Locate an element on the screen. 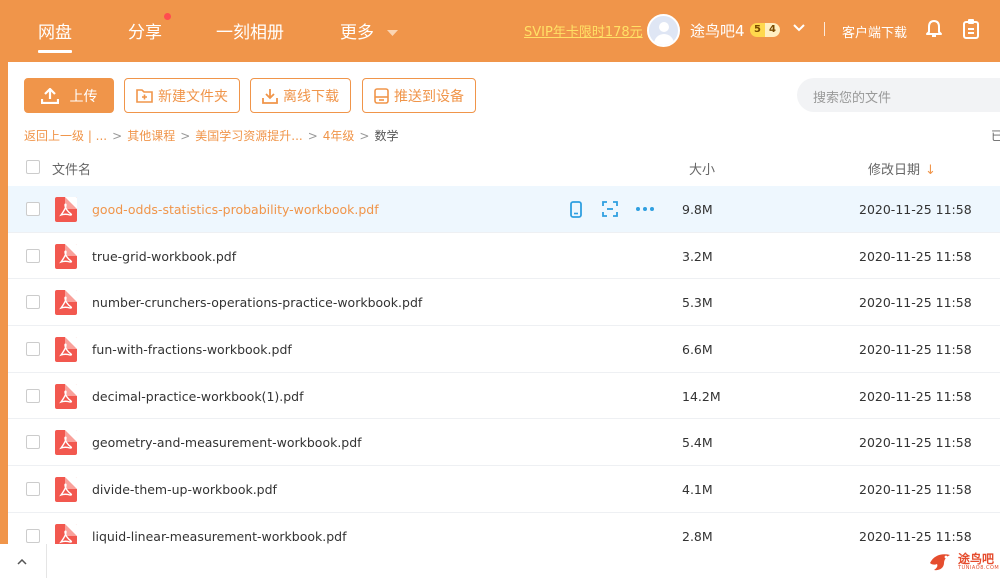  upload-icon is located at coordinates (49, 95).